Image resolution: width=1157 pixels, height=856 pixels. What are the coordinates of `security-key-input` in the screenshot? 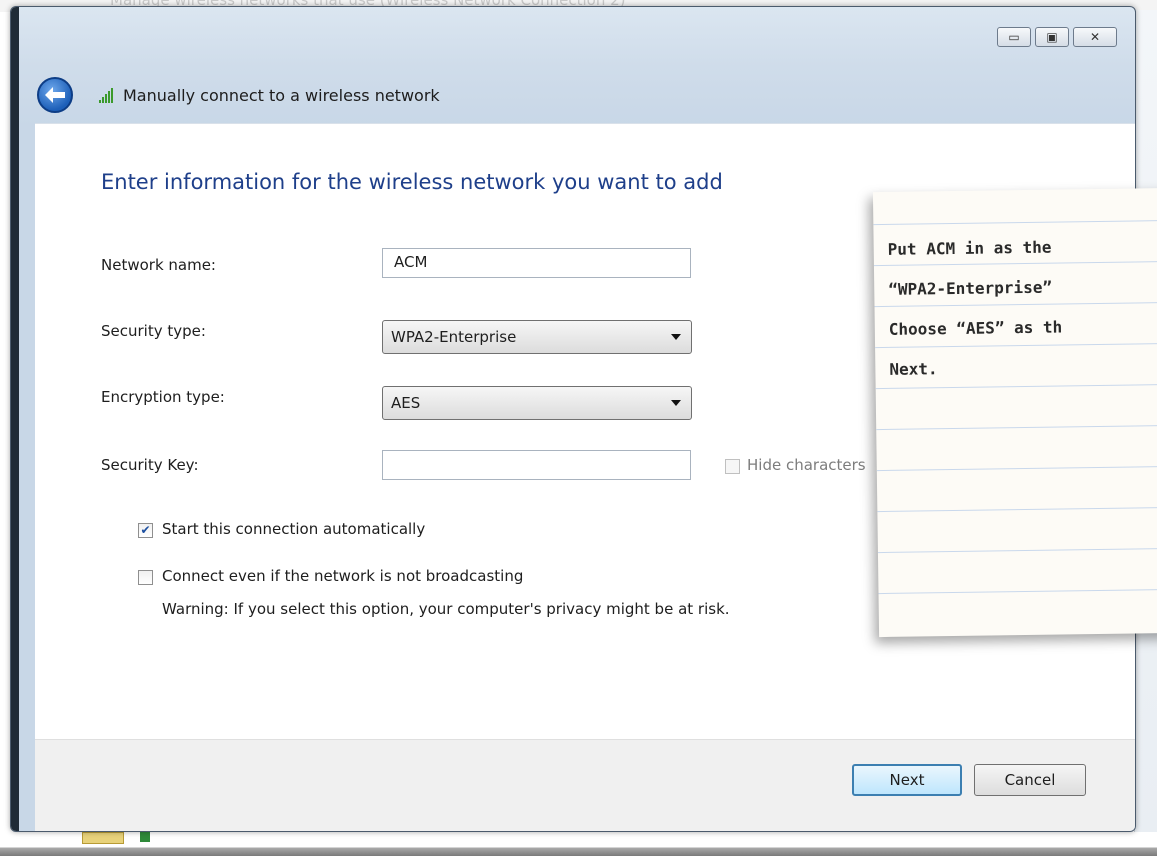 It's located at (536, 465).